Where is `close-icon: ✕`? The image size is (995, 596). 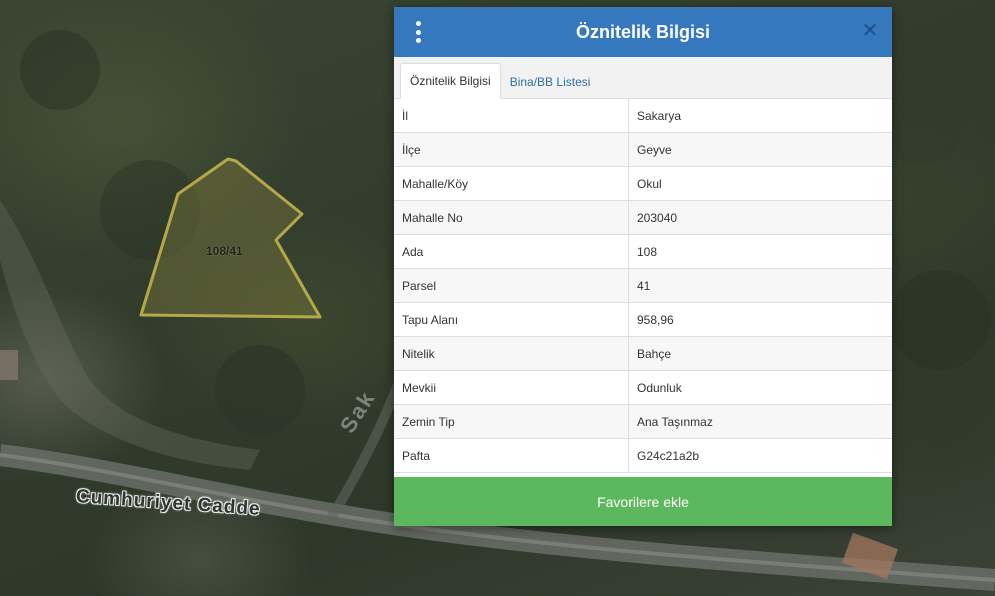
close-icon: ✕ is located at coordinates (870, 31).